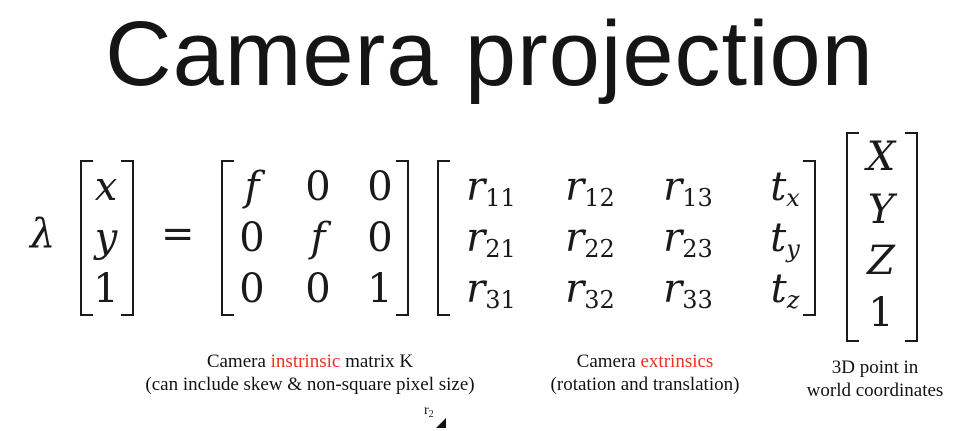  What do you see at coordinates (599, 249) in the screenshot?
I see `extrinsic-cell-subscript: 22` at bounding box center [599, 249].